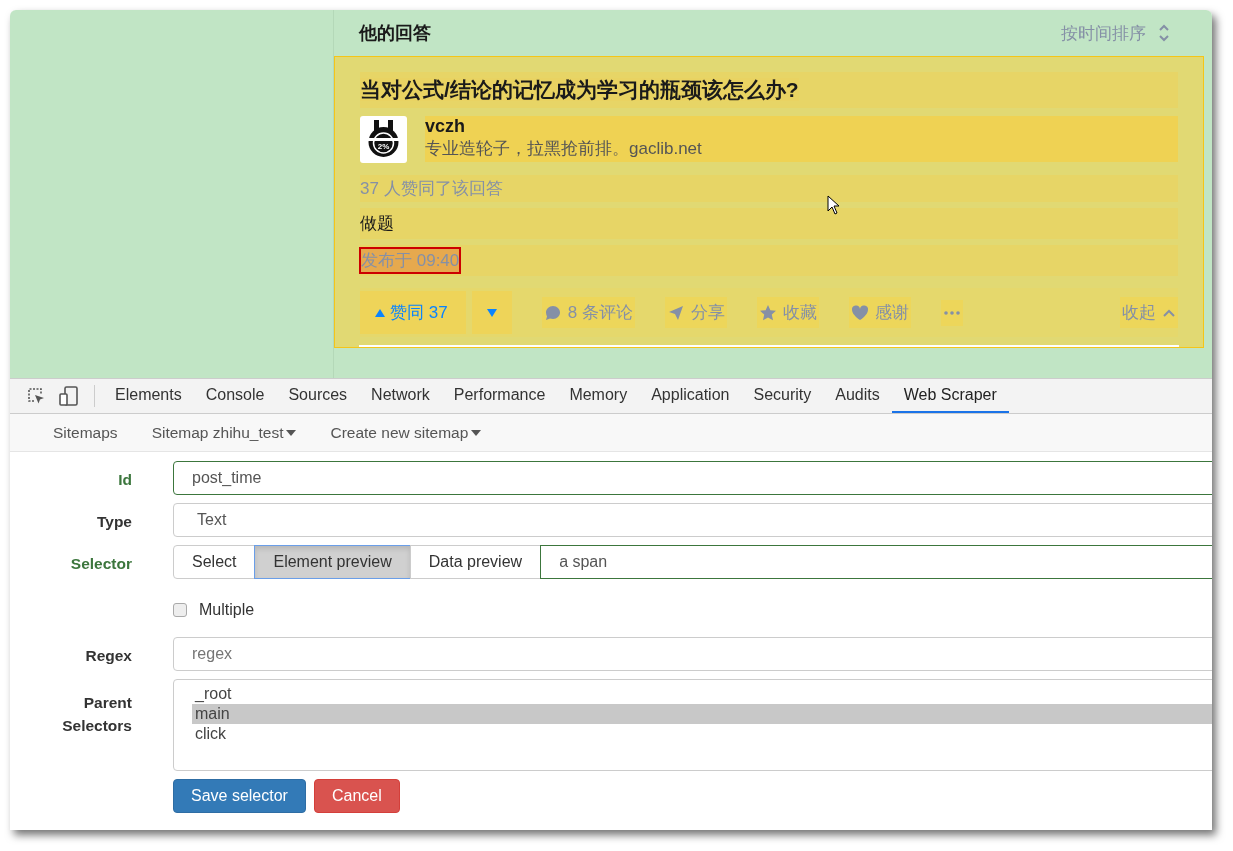 The height and width of the screenshot is (851, 1233). What do you see at coordinates (782, 396) in the screenshot?
I see `devtools-tab: Security` at bounding box center [782, 396].